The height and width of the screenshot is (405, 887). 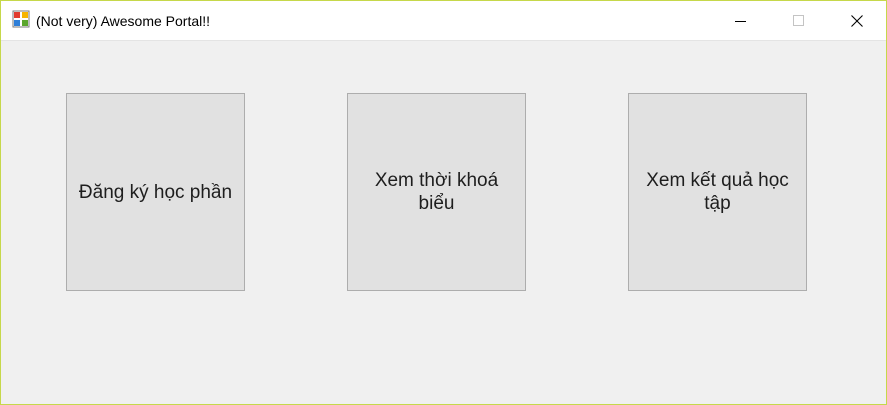 I want to click on register-courses-label: Đăng ký học phần, so click(x=155, y=192).